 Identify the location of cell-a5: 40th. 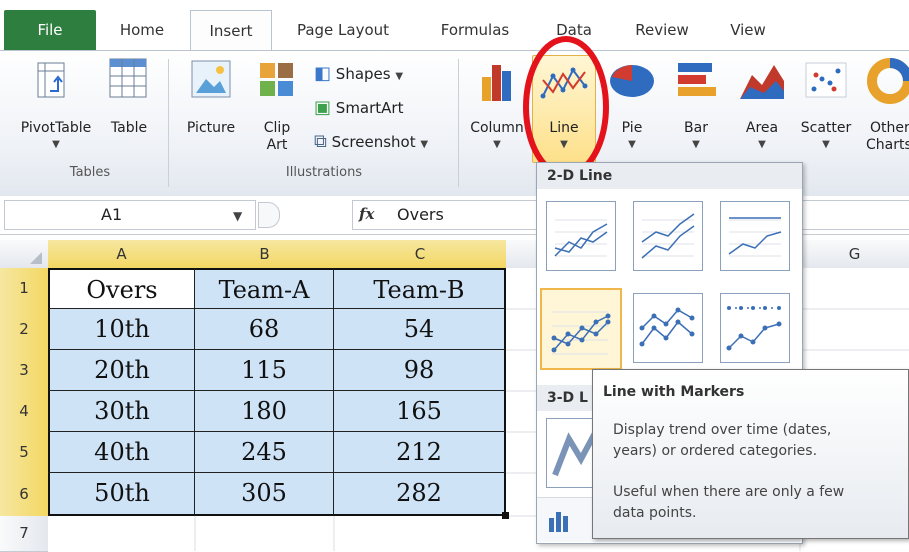
(121, 452).